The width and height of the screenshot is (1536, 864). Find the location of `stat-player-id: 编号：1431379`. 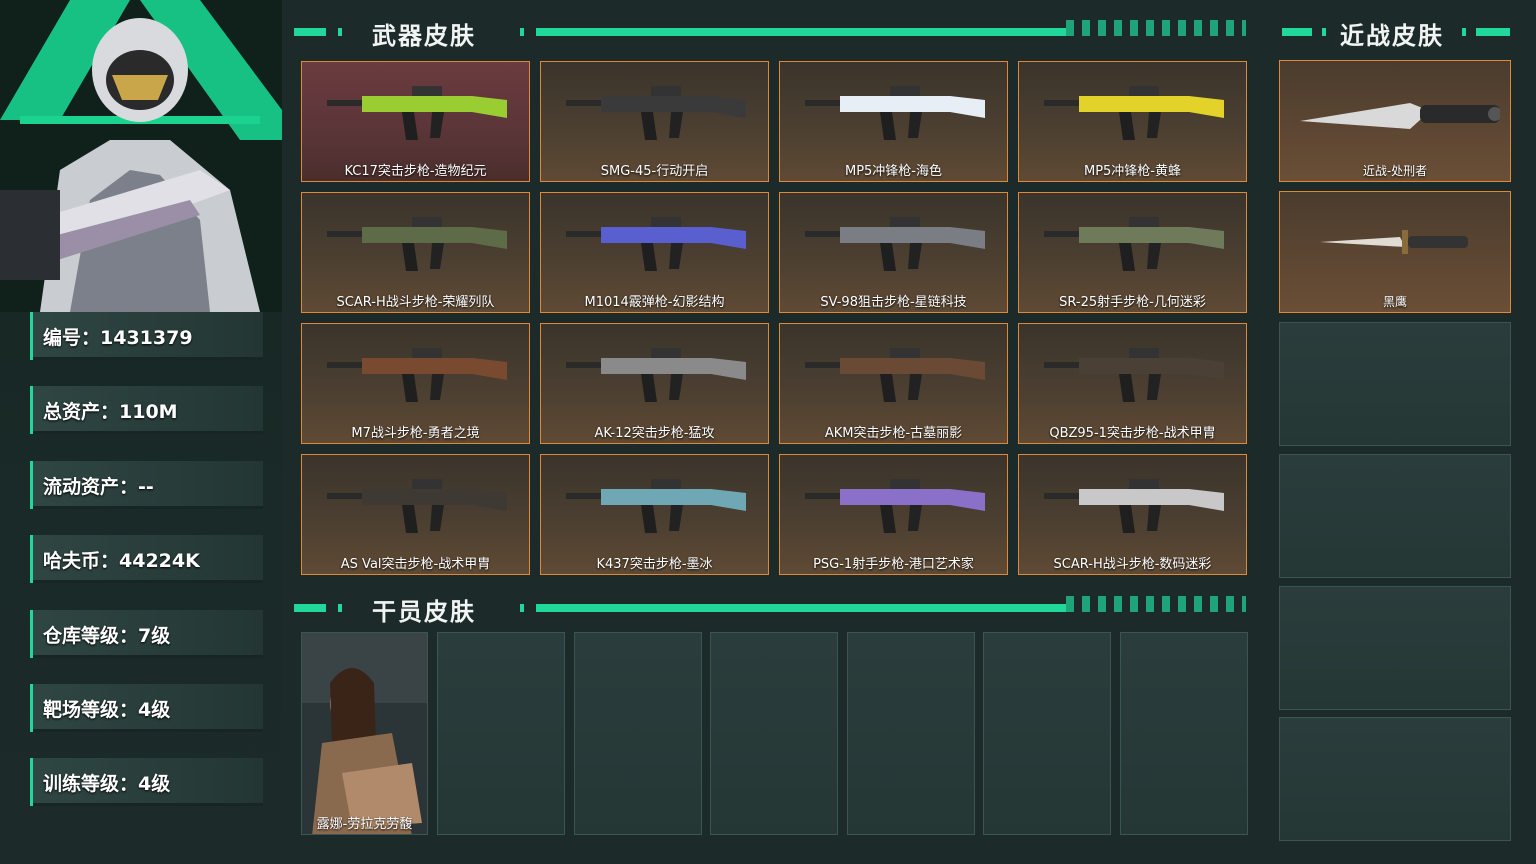

stat-player-id: 编号：1431379 is located at coordinates (146, 336).